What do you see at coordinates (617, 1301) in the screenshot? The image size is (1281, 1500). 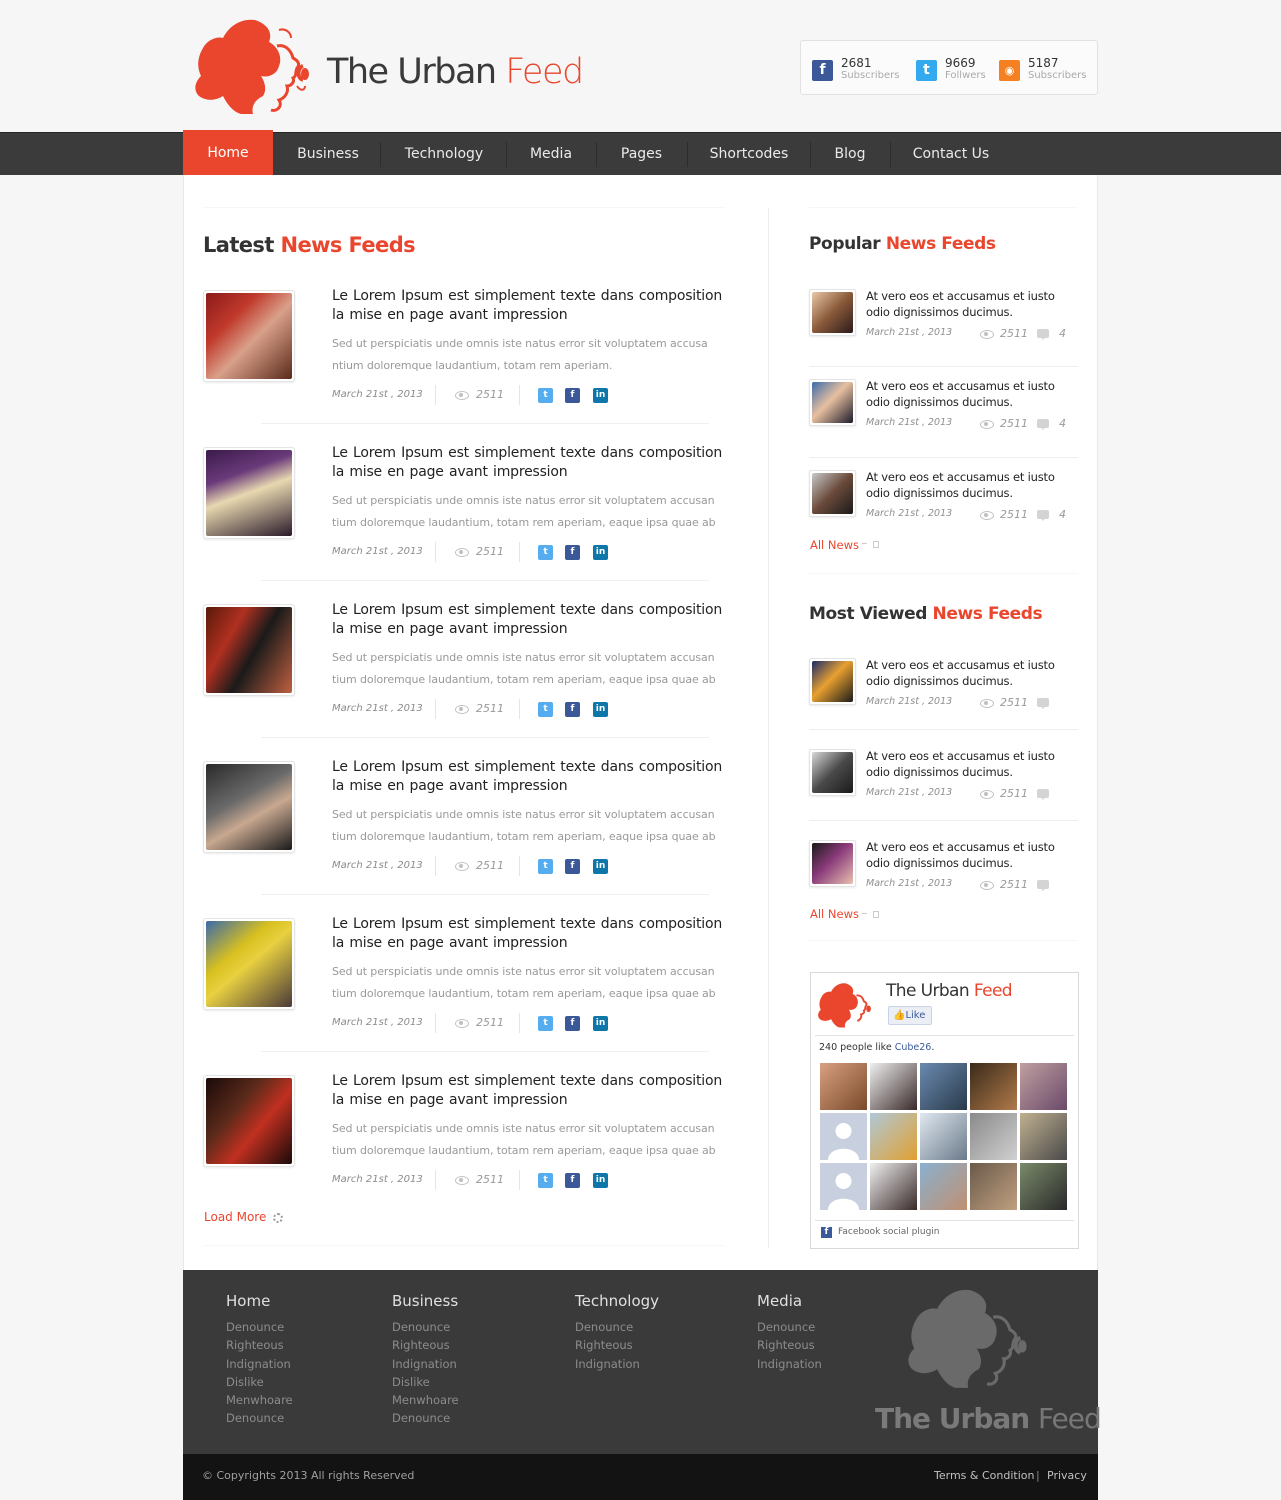 I see `footer-heading: Technology` at bounding box center [617, 1301].